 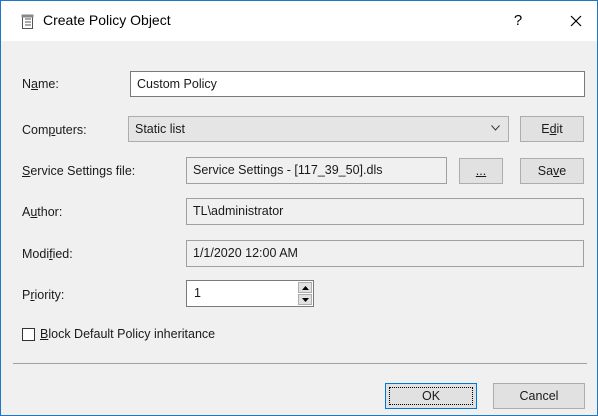 I want to click on close-icon, so click(x=576, y=21).